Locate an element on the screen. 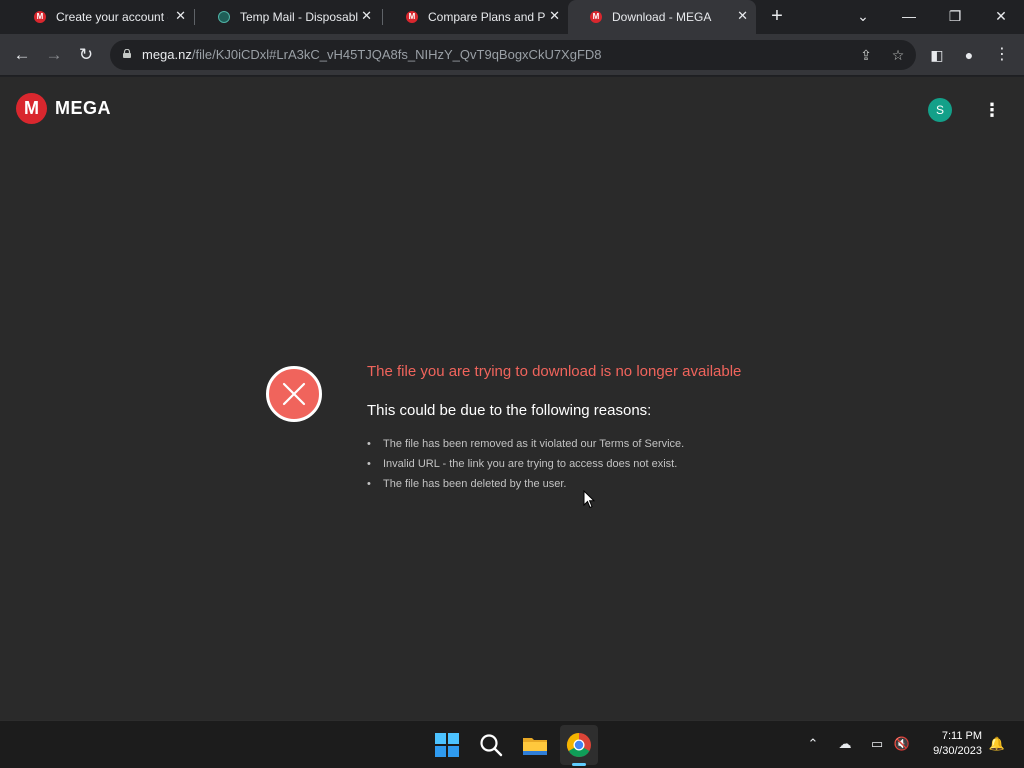 The image size is (1024, 768). volume-muted-icon: 🔇 is located at coordinates (902, 744).